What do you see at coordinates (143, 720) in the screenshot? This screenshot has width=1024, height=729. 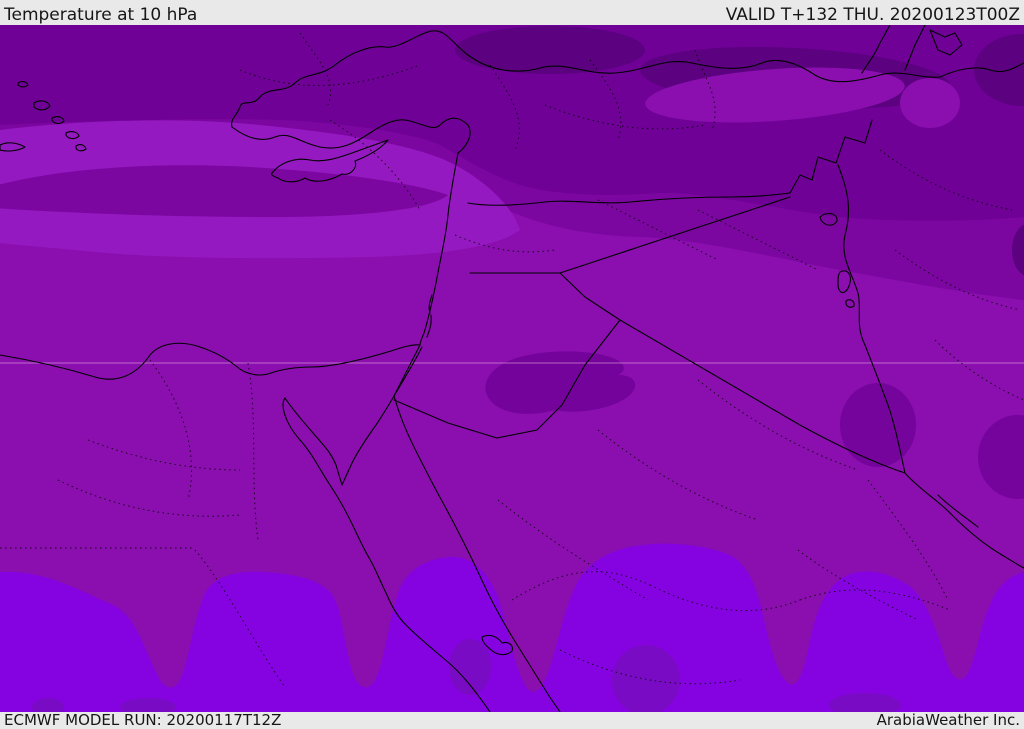 I see `model-run-label: ECMWF MODEL RUN: 20200117T12Z` at bounding box center [143, 720].